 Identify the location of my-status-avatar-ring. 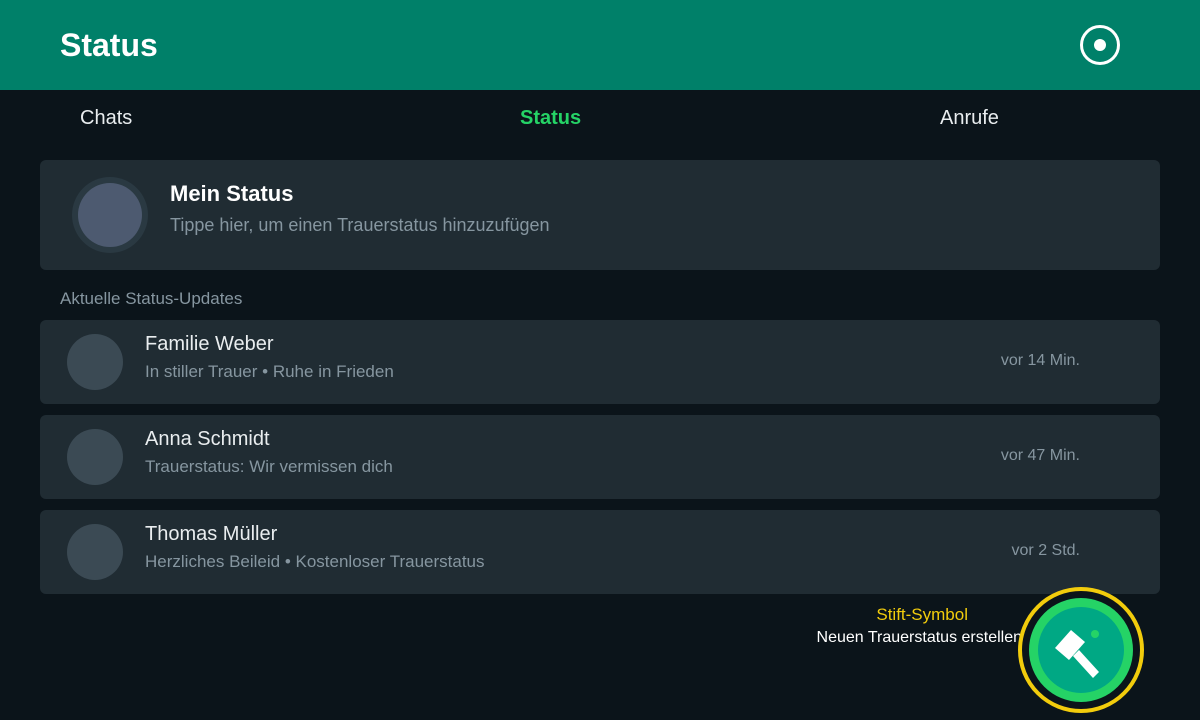
(110, 215).